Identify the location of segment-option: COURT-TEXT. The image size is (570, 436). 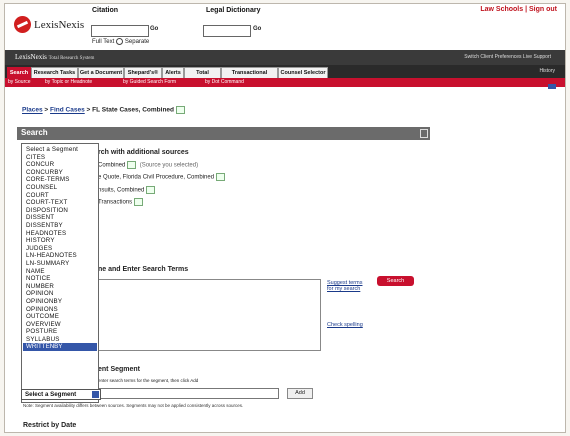
(46, 202).